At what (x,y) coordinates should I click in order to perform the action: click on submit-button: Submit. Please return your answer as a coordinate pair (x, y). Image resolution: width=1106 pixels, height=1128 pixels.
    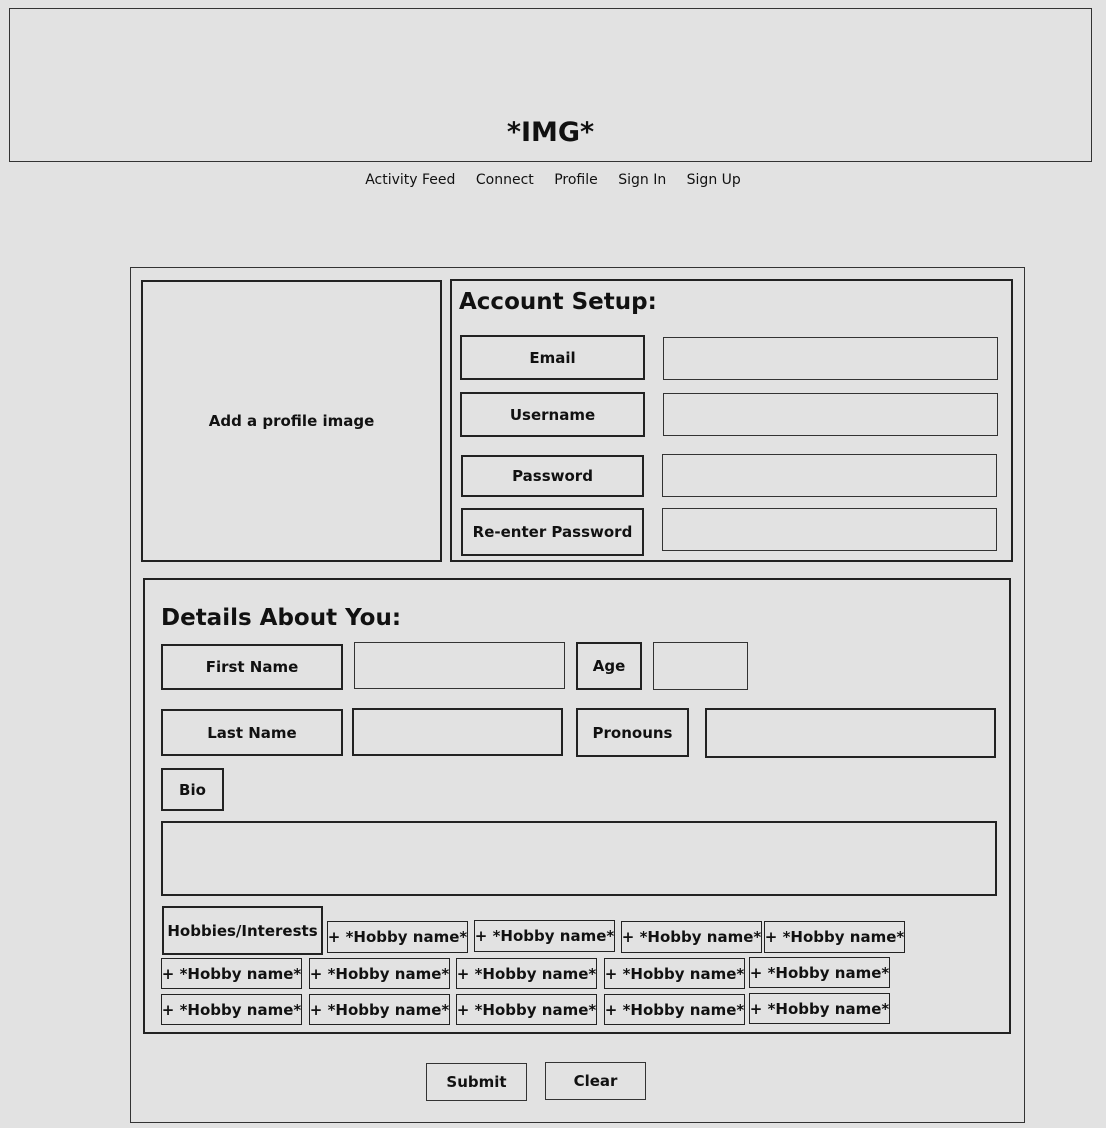
    Looking at the image, I should click on (476, 1082).